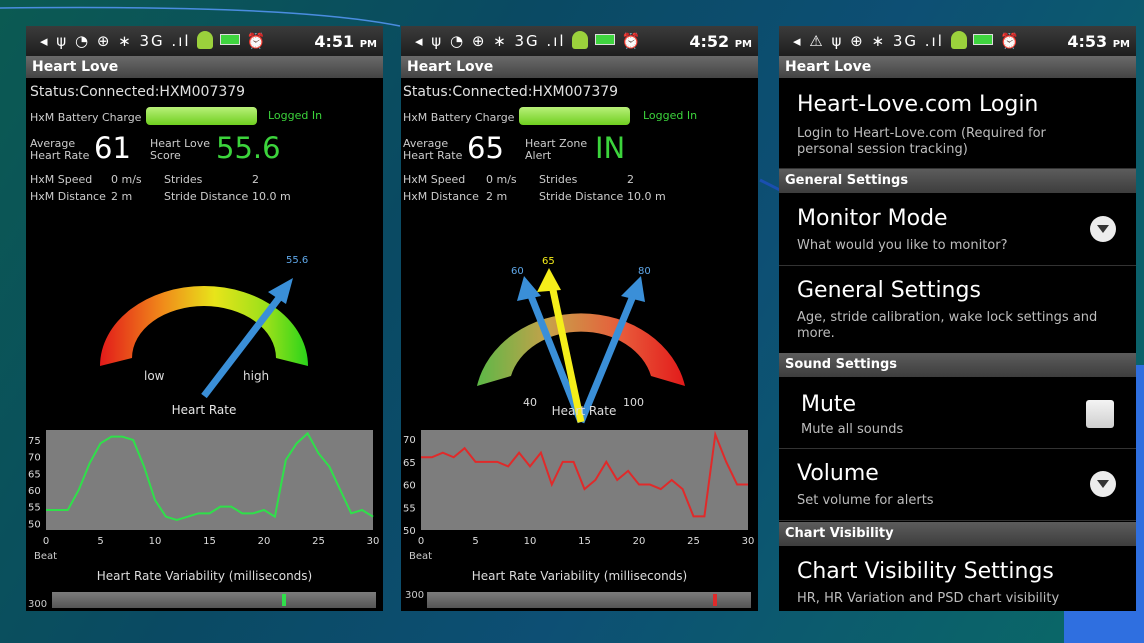 This screenshot has width=1144, height=643. Describe the element at coordinates (610, 148) in the screenshot. I see `zone-value: IN` at that location.